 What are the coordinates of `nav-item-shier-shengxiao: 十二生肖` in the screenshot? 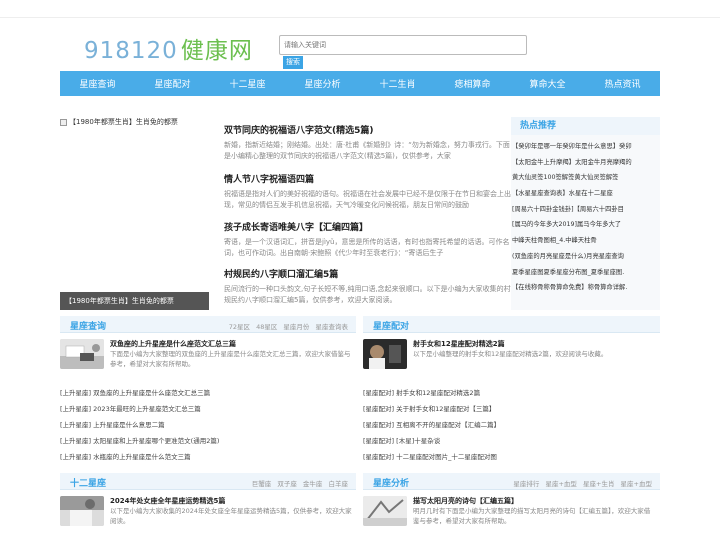 It's located at (397, 83).